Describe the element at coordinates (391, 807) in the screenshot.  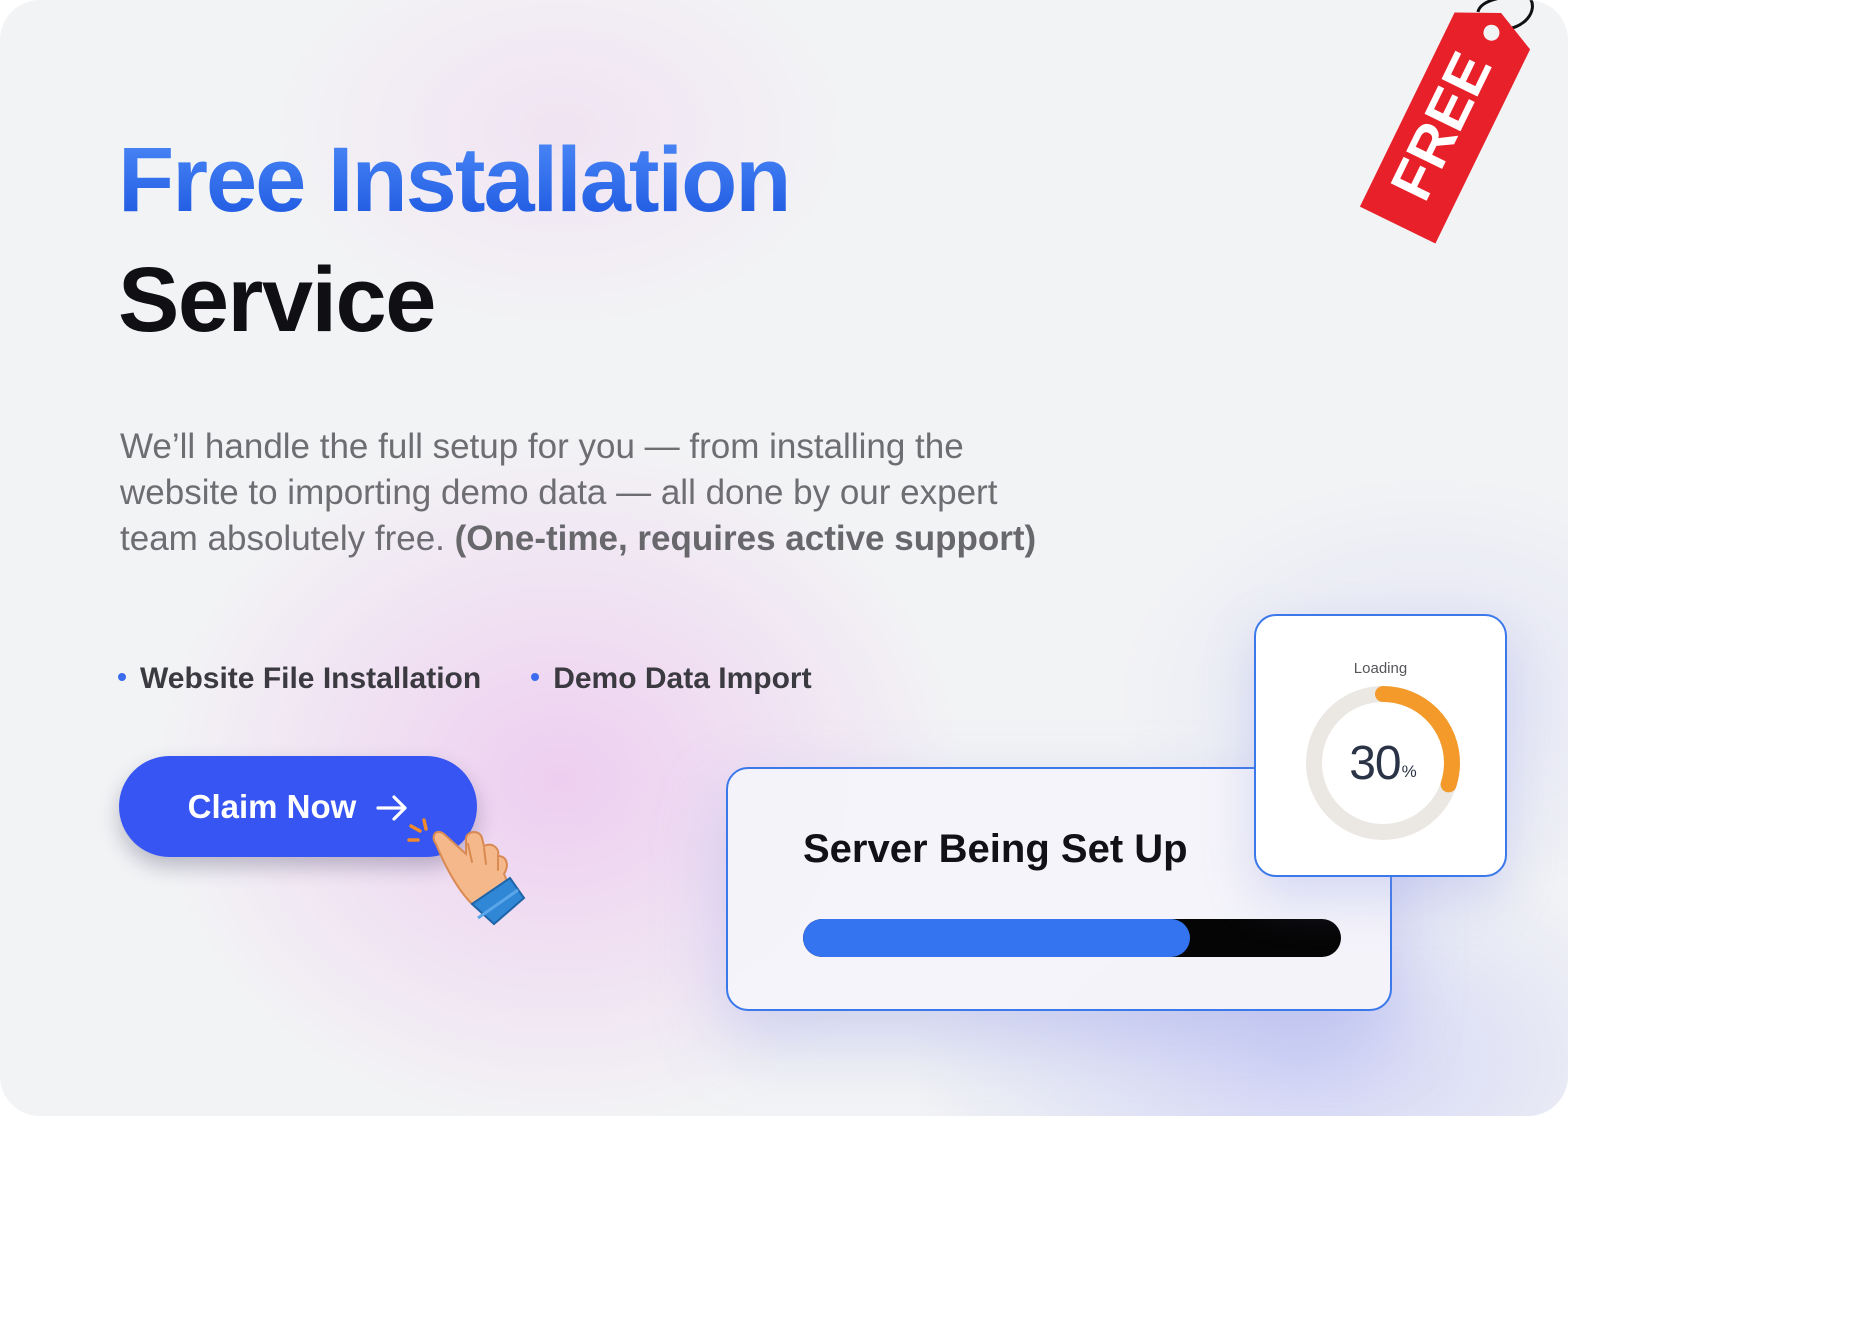
I see `arrow-right-icon` at that location.